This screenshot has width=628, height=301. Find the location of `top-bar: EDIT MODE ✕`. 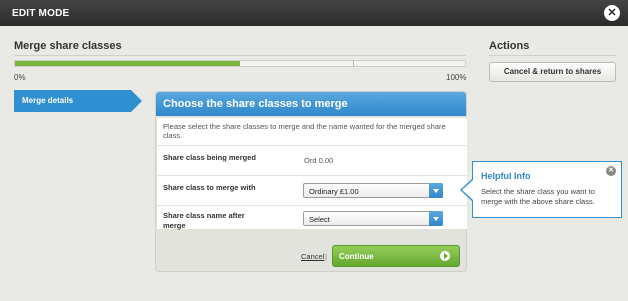

top-bar: EDIT MODE ✕ is located at coordinates (314, 13).